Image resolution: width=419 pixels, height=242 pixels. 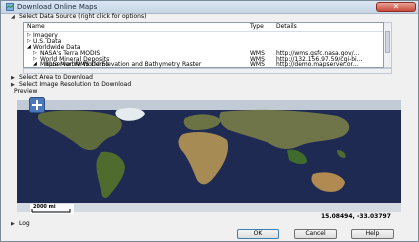 I want to click on scale-label: 2000 mi, so click(x=44, y=207).